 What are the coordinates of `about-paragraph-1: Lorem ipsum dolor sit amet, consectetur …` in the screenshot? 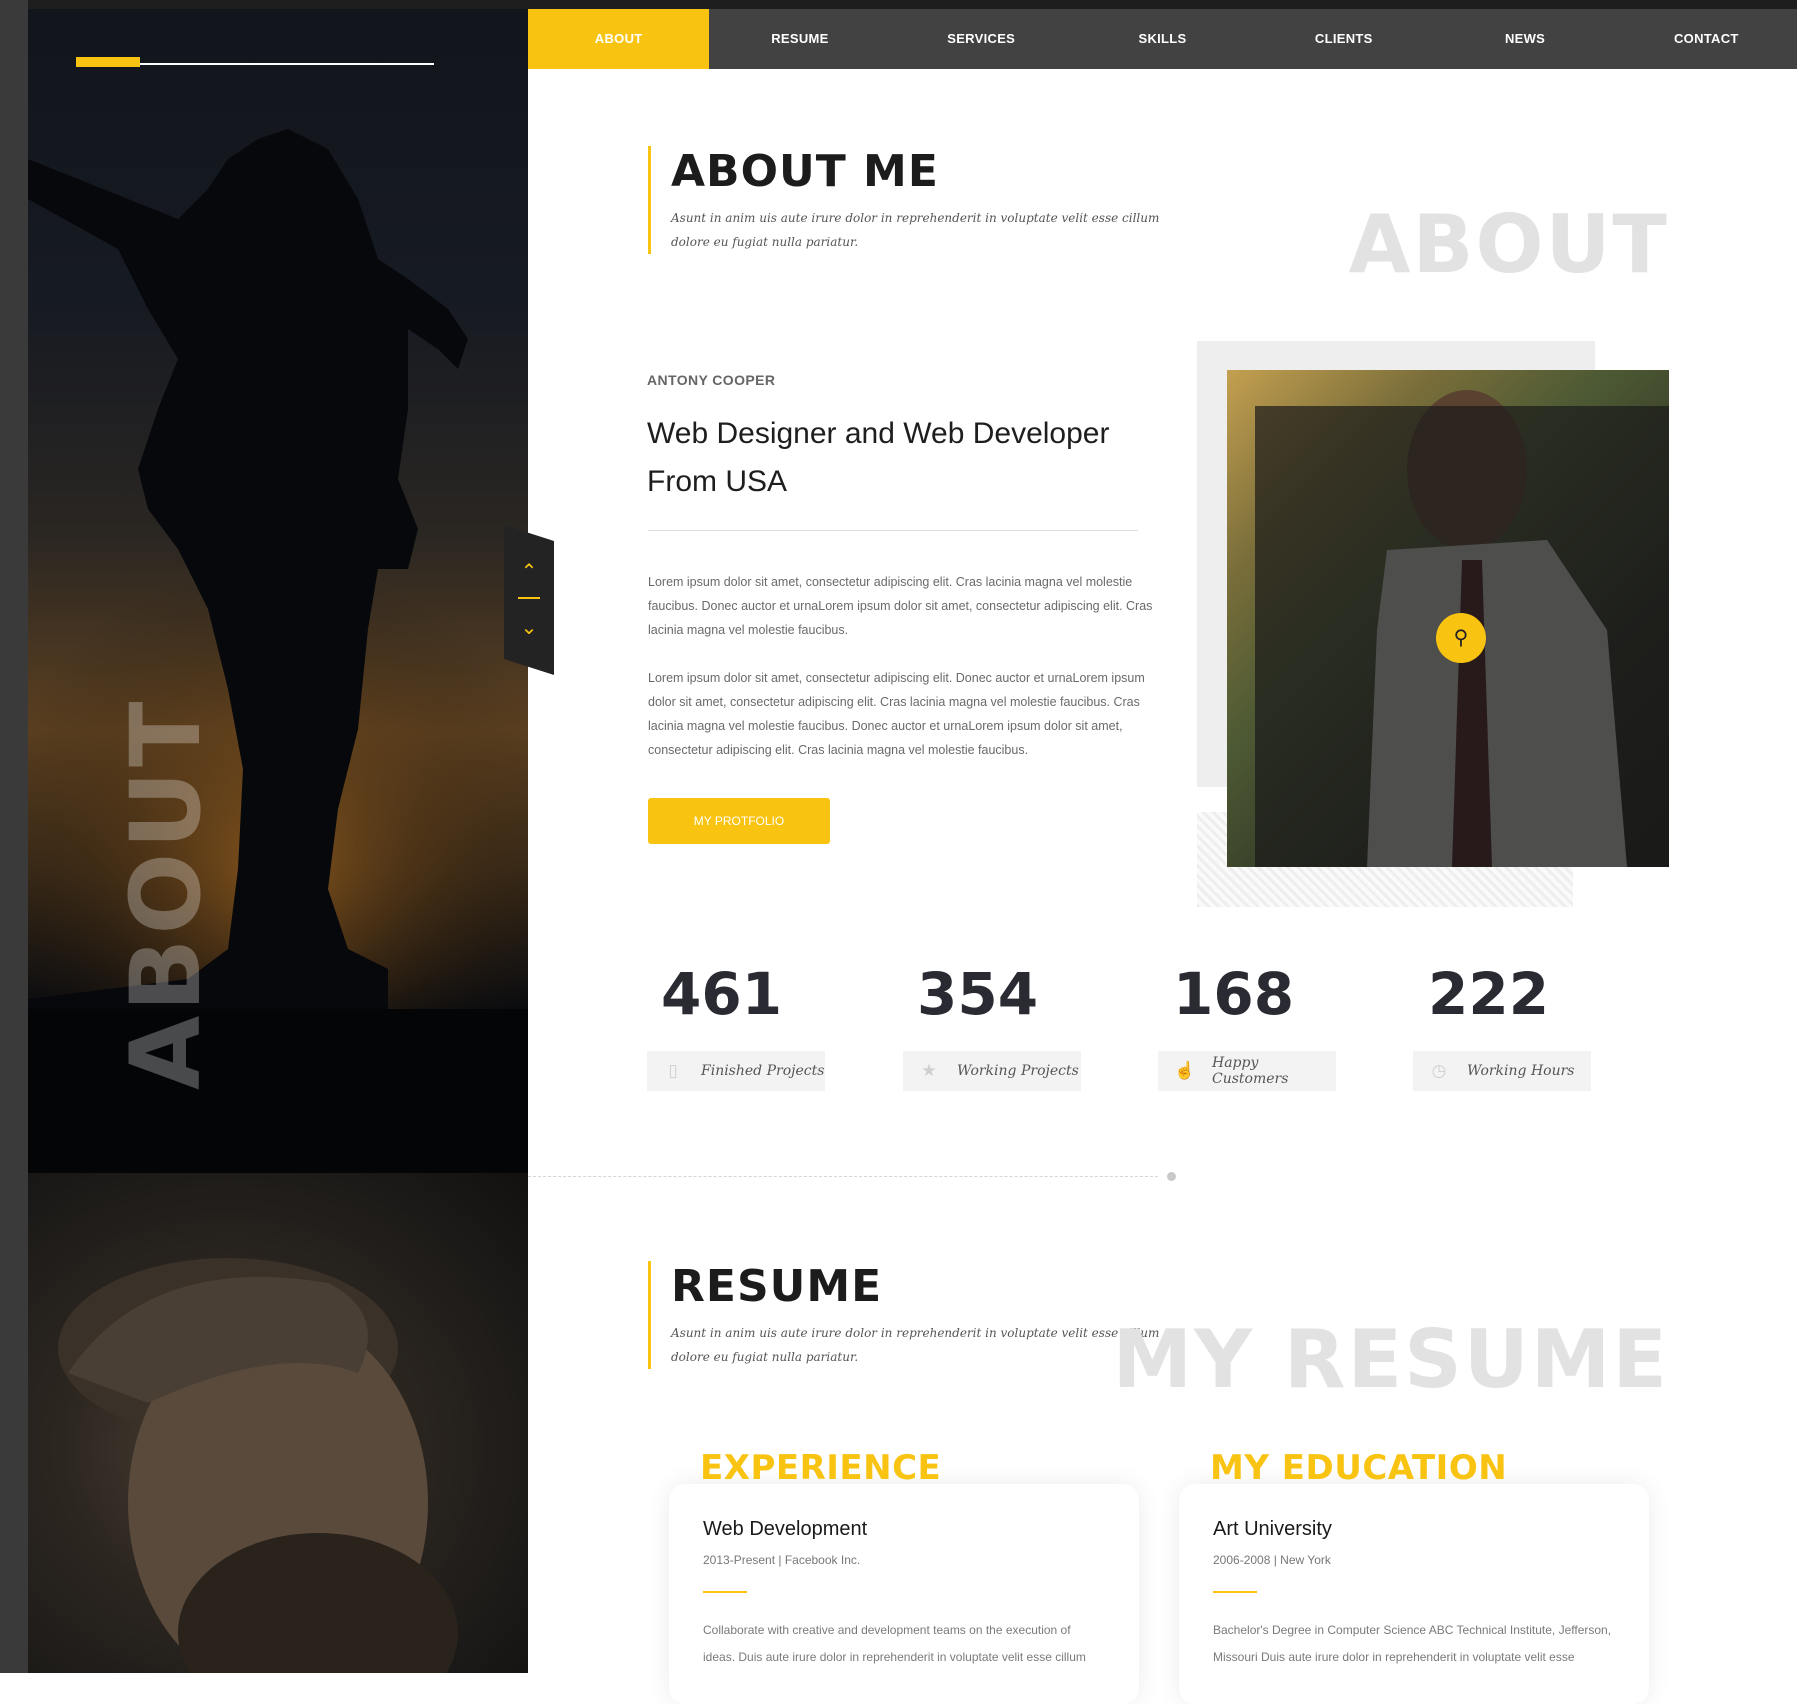 It's located at (900, 606).